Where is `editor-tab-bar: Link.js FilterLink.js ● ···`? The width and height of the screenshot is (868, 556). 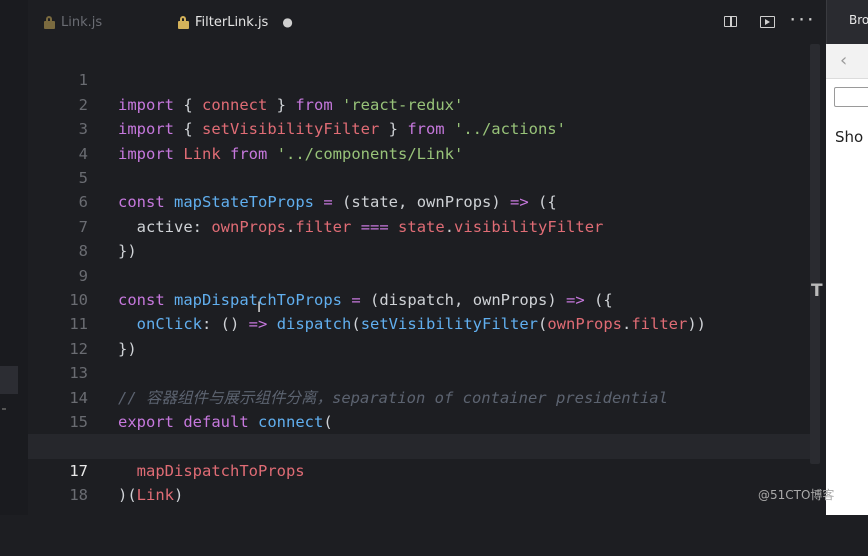 editor-tab-bar: Link.js FilterLink.js ● ··· is located at coordinates (427, 22).